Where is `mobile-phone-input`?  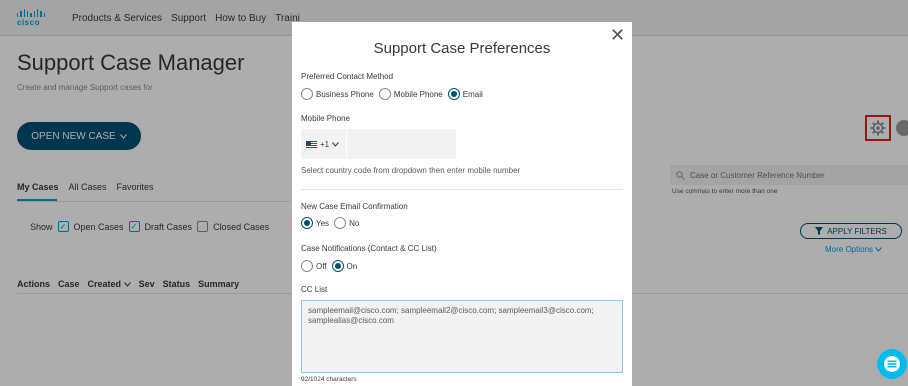
mobile-phone-input is located at coordinates (401, 144).